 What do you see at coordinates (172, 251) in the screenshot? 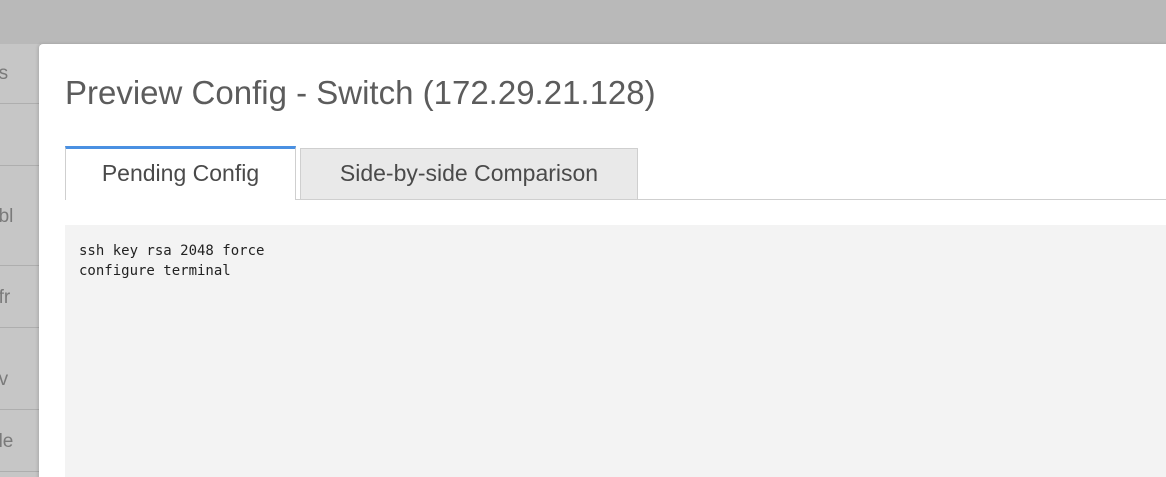
I see `config-line: ssh key rsa 2048 force` at bounding box center [172, 251].